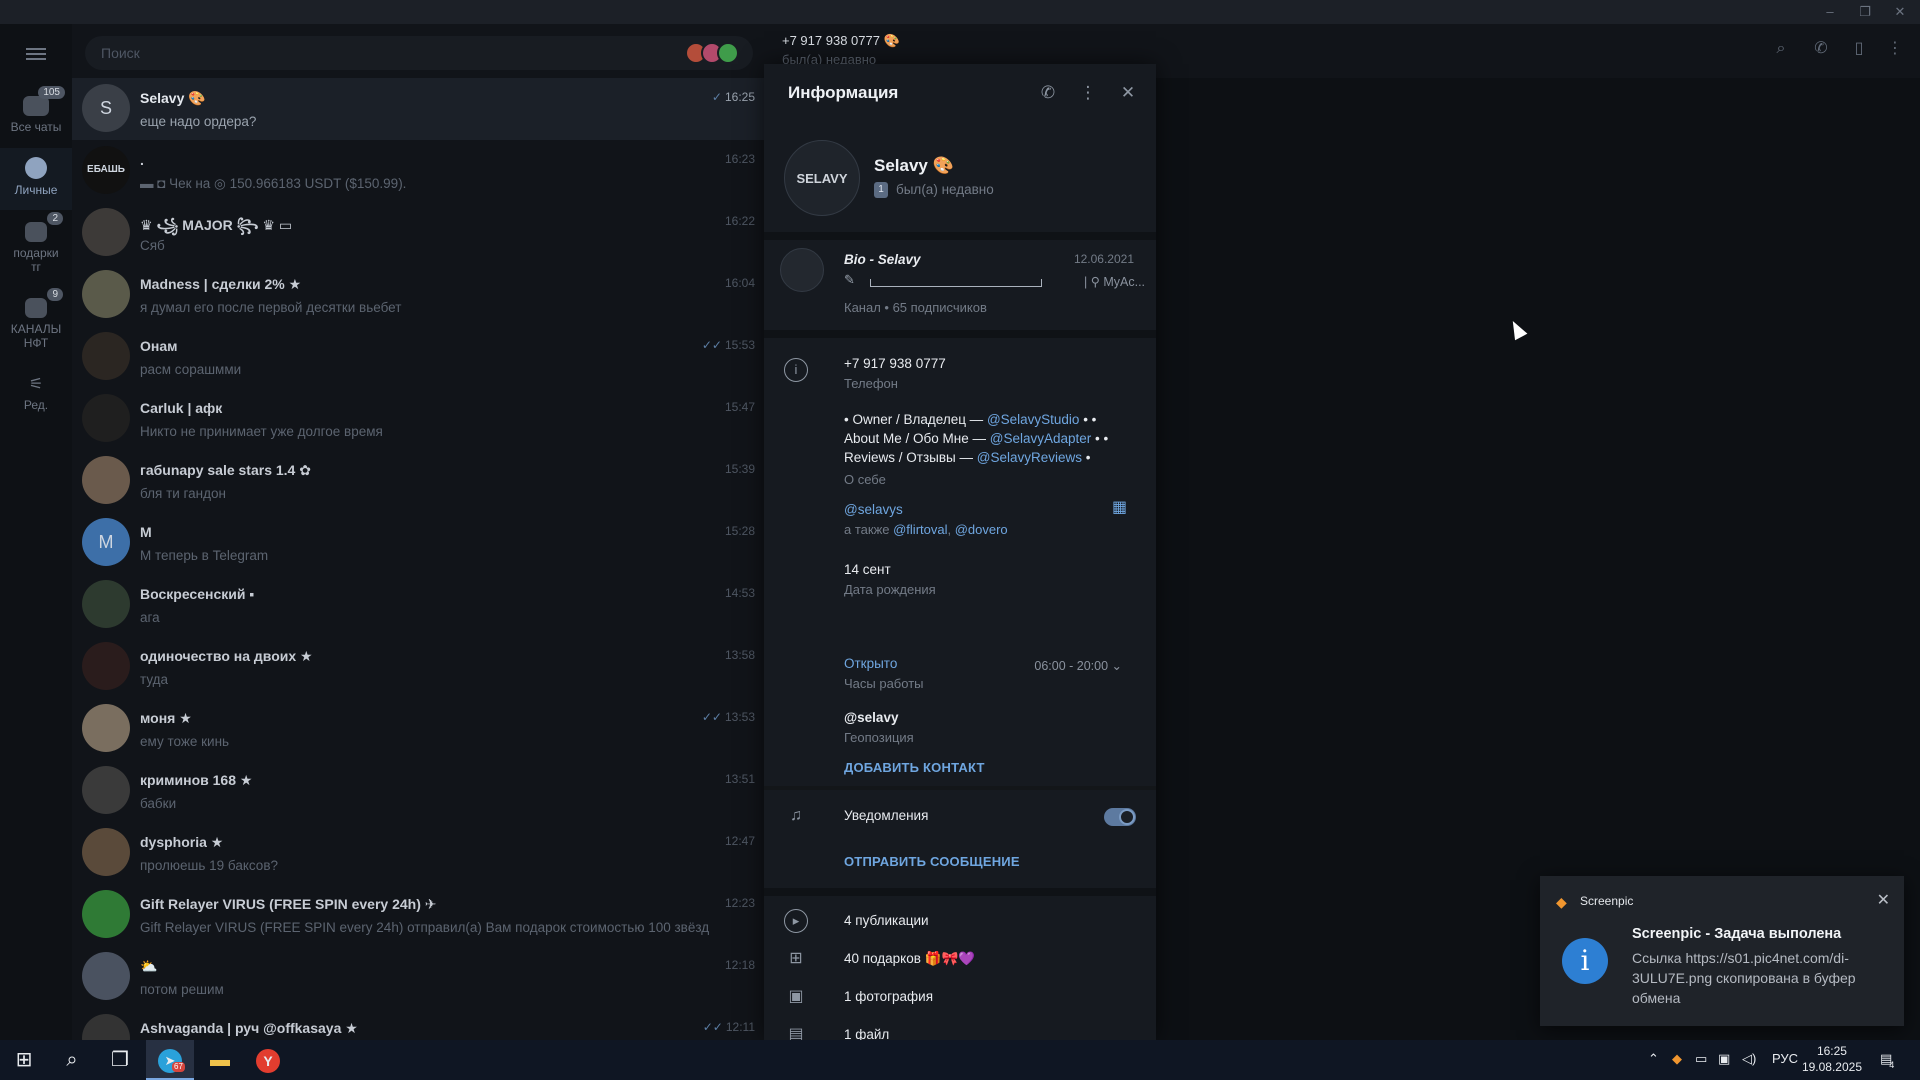  What do you see at coordinates (36, 336) in the screenshot?
I see `folder-label: КАНАЛЫ НФТ` at bounding box center [36, 336].